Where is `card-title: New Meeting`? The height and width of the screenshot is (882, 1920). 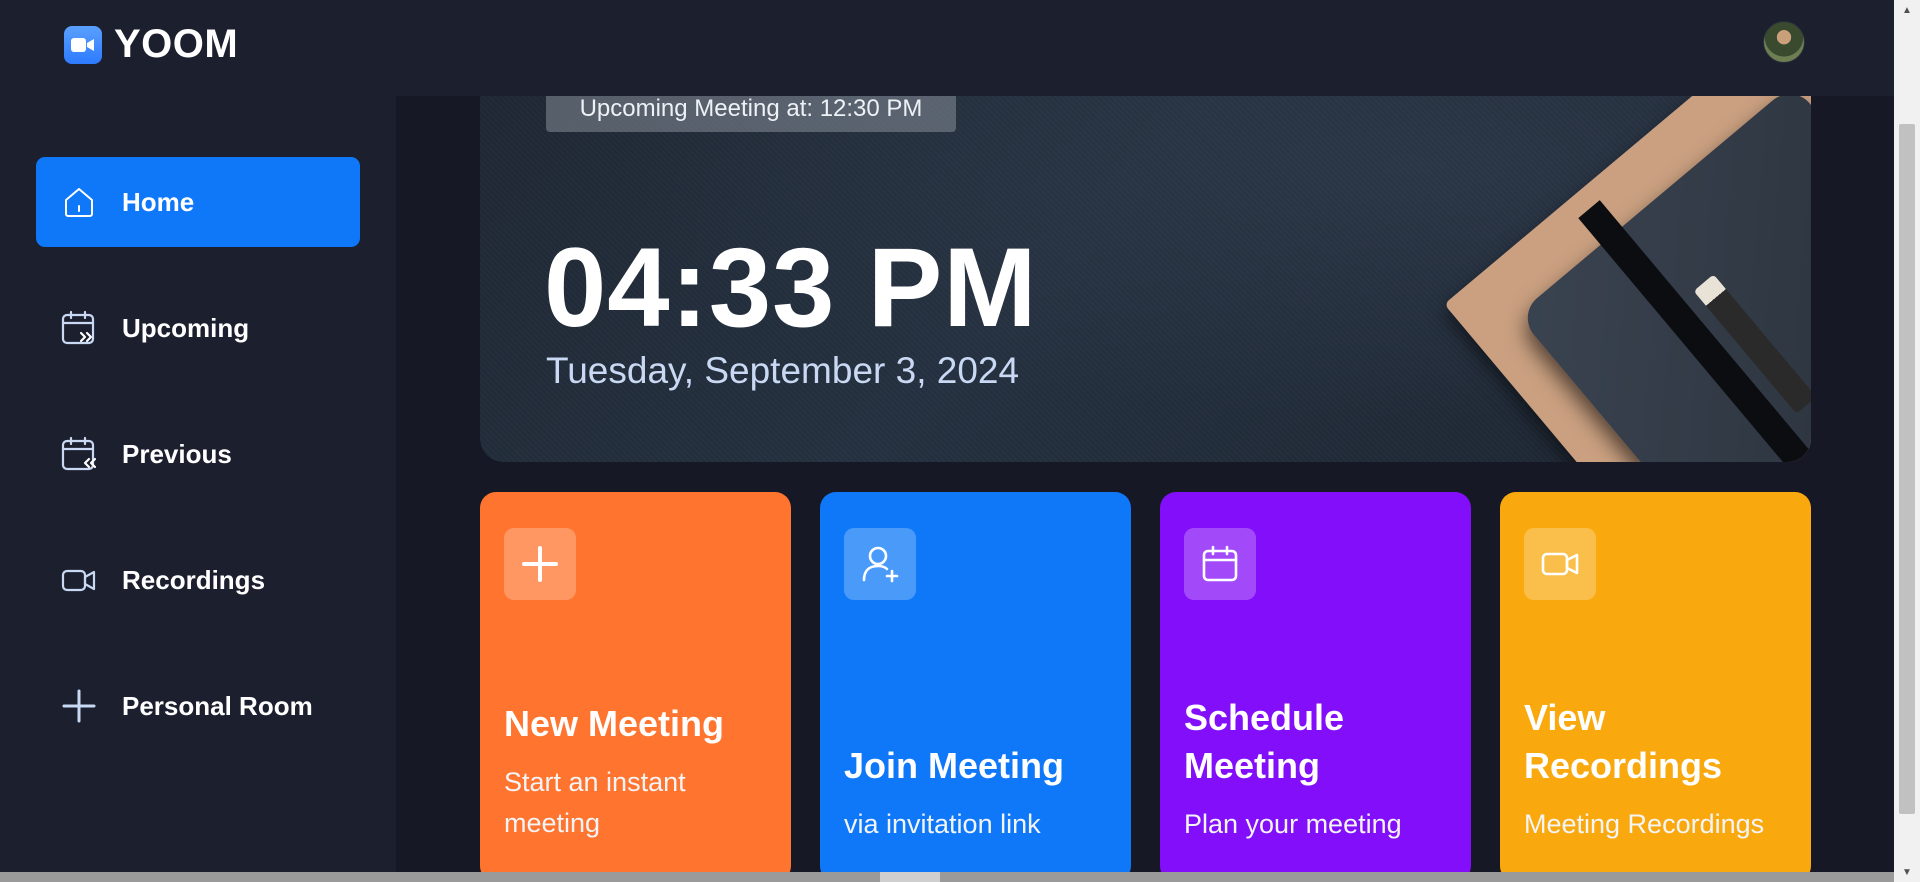
card-title: New Meeting is located at coordinates (614, 723).